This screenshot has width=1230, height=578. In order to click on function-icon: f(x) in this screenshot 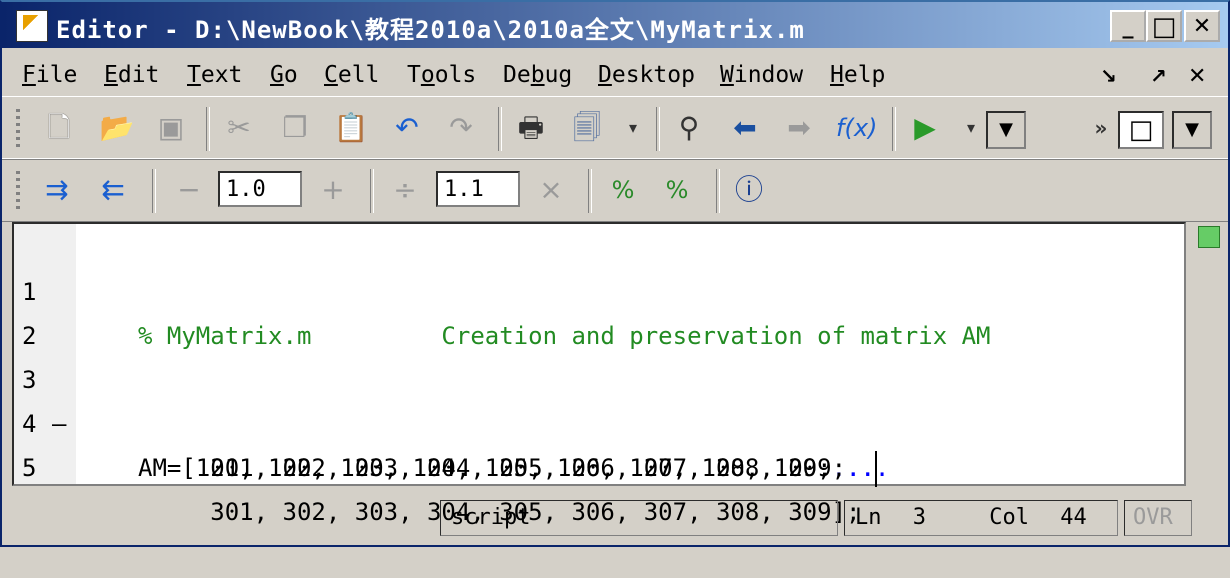, I will do `click(856, 128)`.